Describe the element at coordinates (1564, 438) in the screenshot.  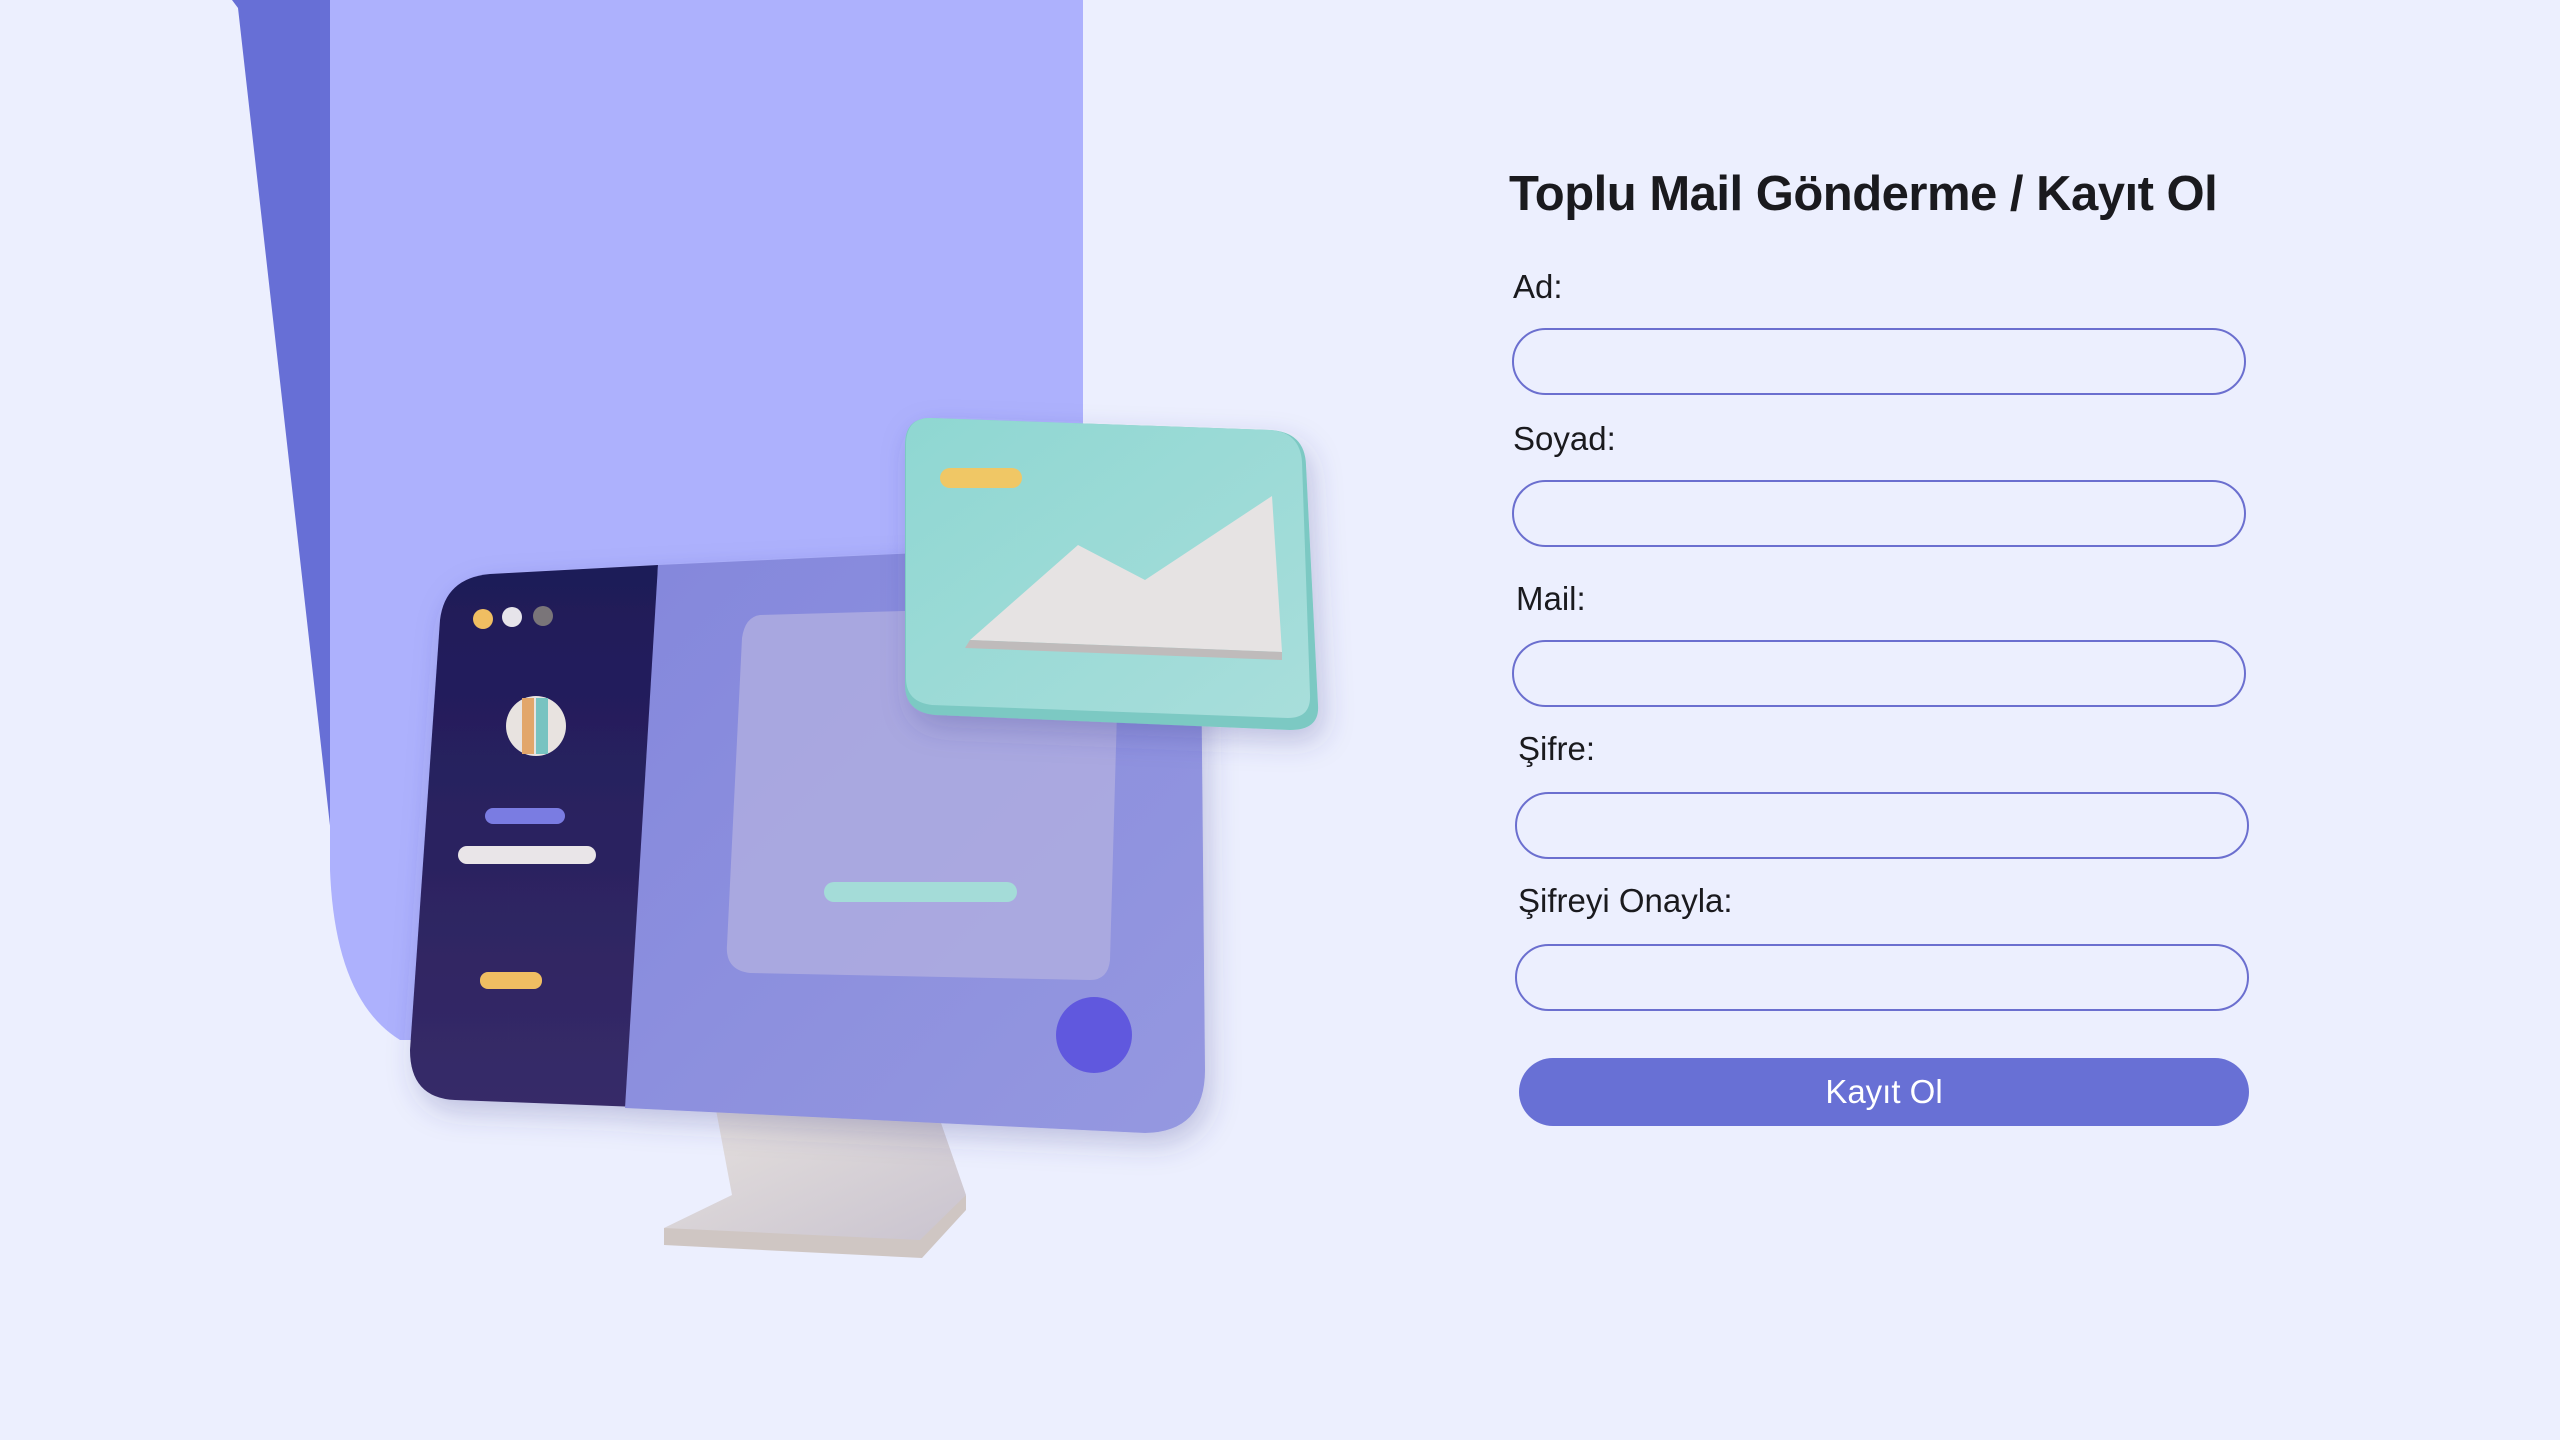
I see `last-name-label: Soyad:` at that location.